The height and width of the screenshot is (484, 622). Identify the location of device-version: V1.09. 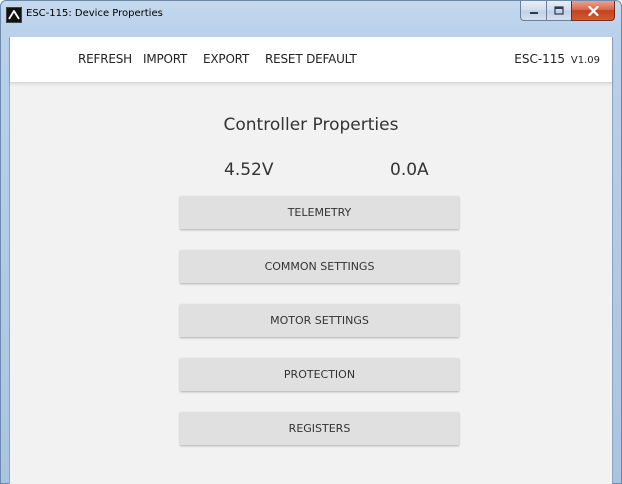
(585, 60).